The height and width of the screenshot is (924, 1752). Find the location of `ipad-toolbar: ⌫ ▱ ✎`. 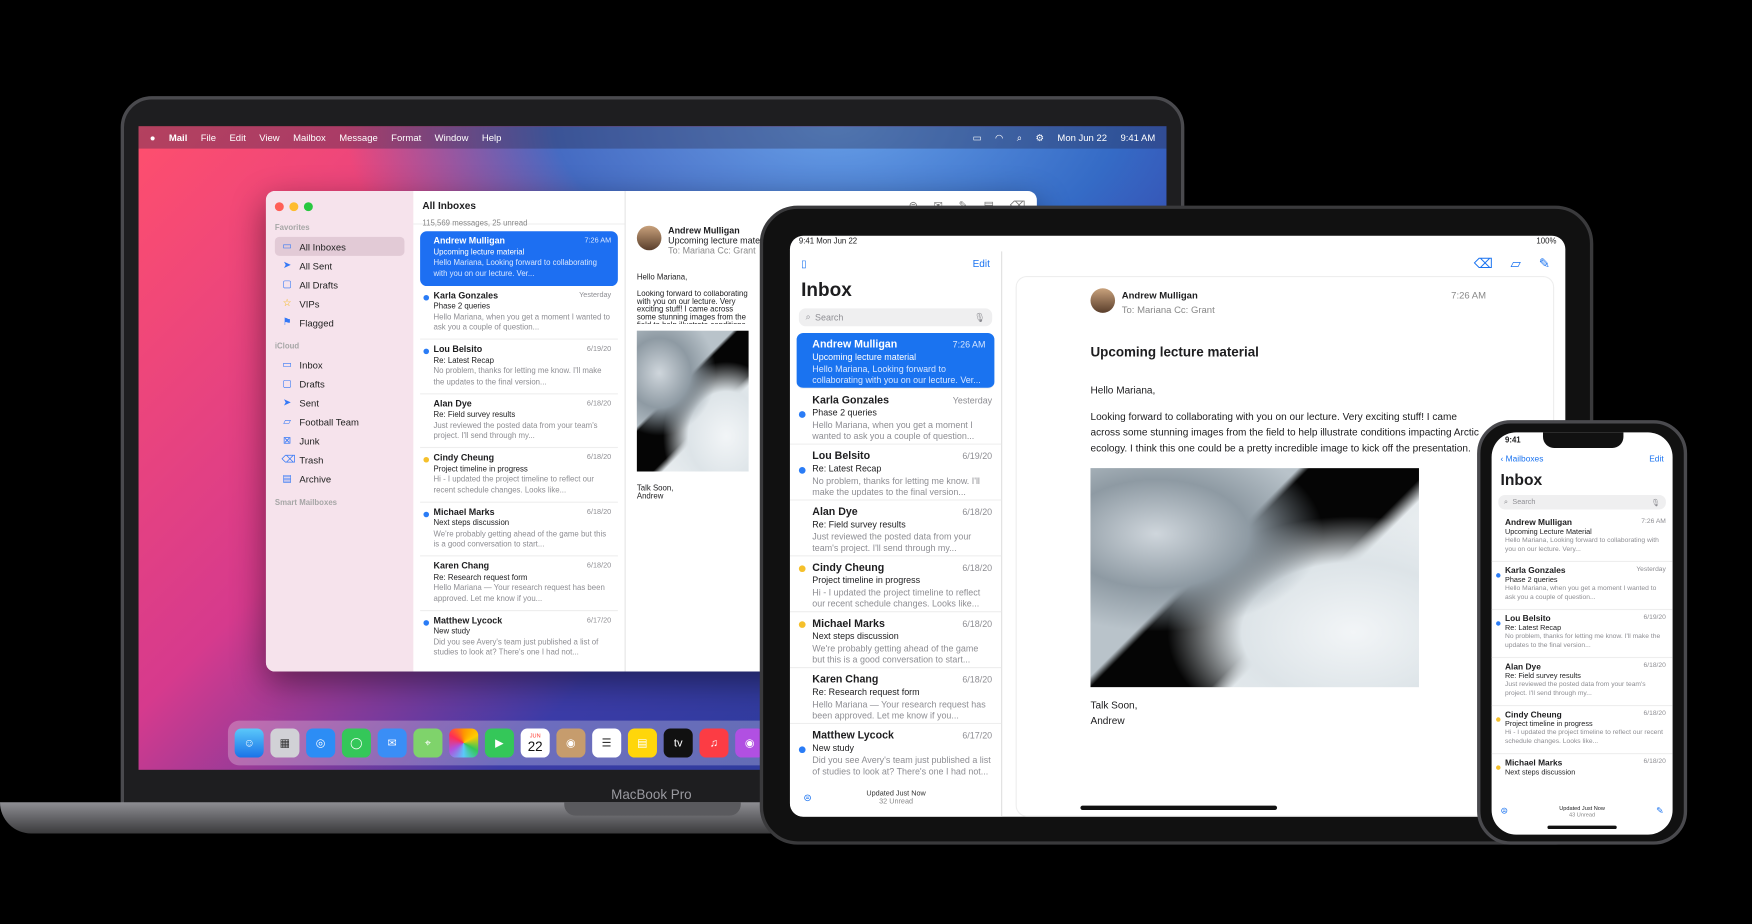

ipad-toolbar: ⌫ ▱ ✎ is located at coordinates (1512, 264).